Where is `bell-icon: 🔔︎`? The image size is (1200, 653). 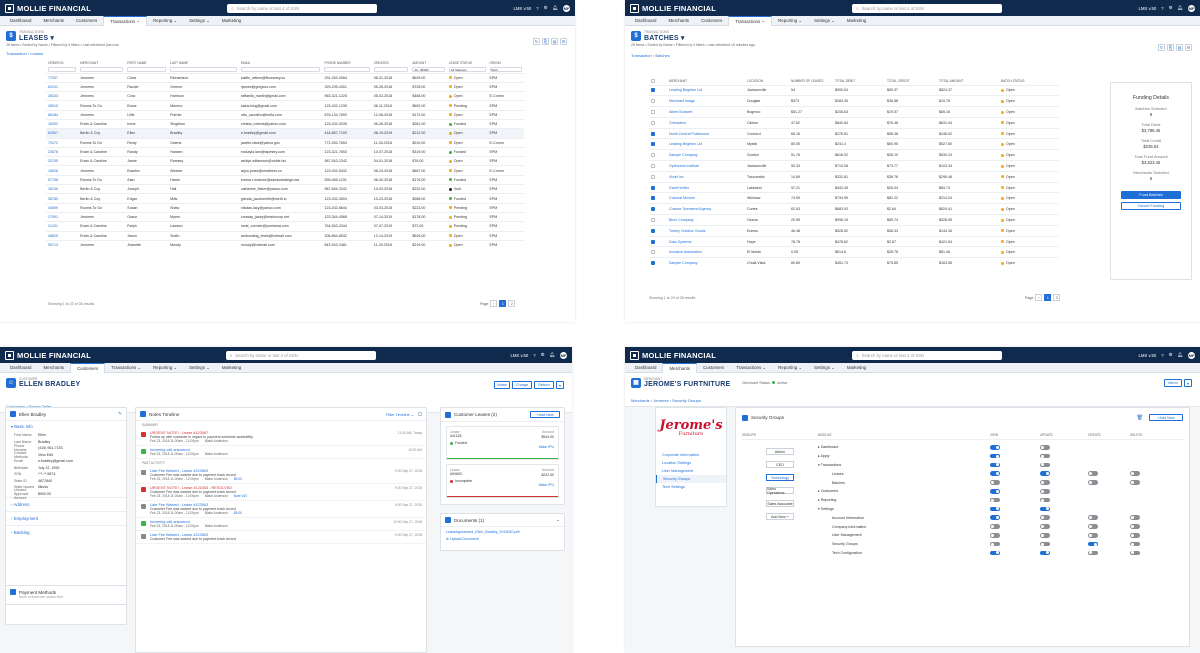 bell-icon: 🔔︎ is located at coordinates (552, 355).